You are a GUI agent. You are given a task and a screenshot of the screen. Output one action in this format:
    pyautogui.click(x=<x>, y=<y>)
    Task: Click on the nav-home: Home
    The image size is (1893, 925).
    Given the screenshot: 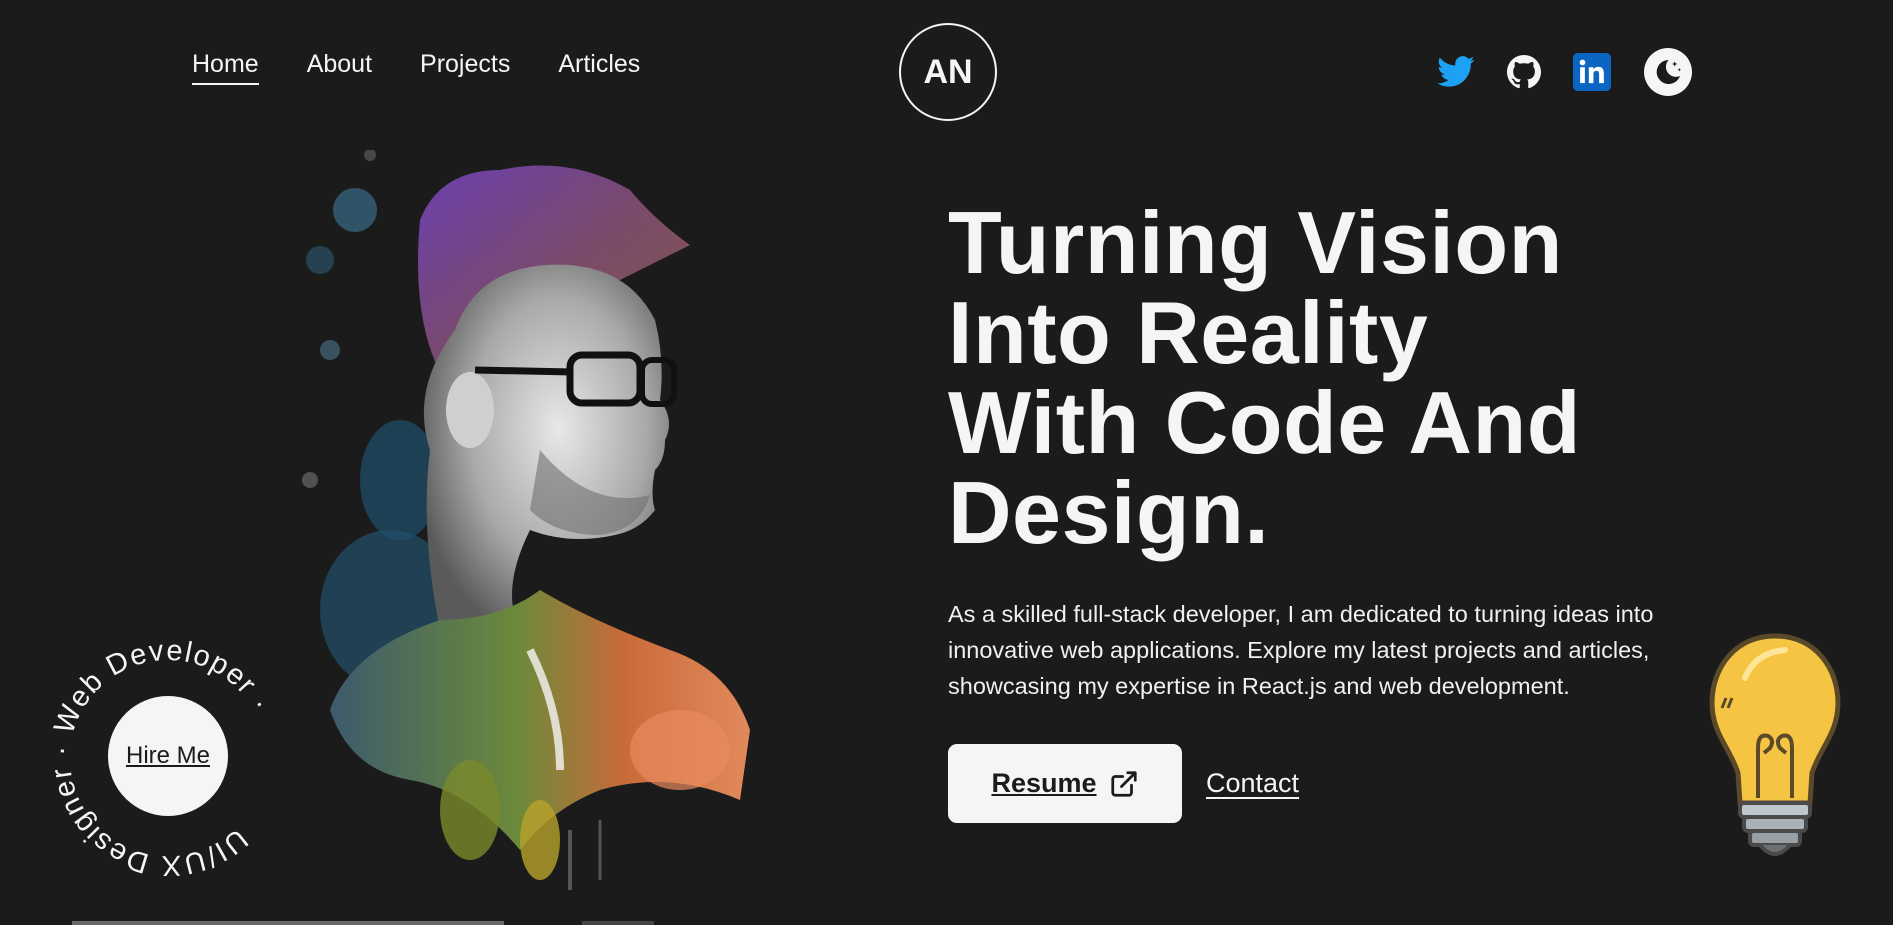 What is the action you would take?
    pyautogui.click(x=225, y=67)
    